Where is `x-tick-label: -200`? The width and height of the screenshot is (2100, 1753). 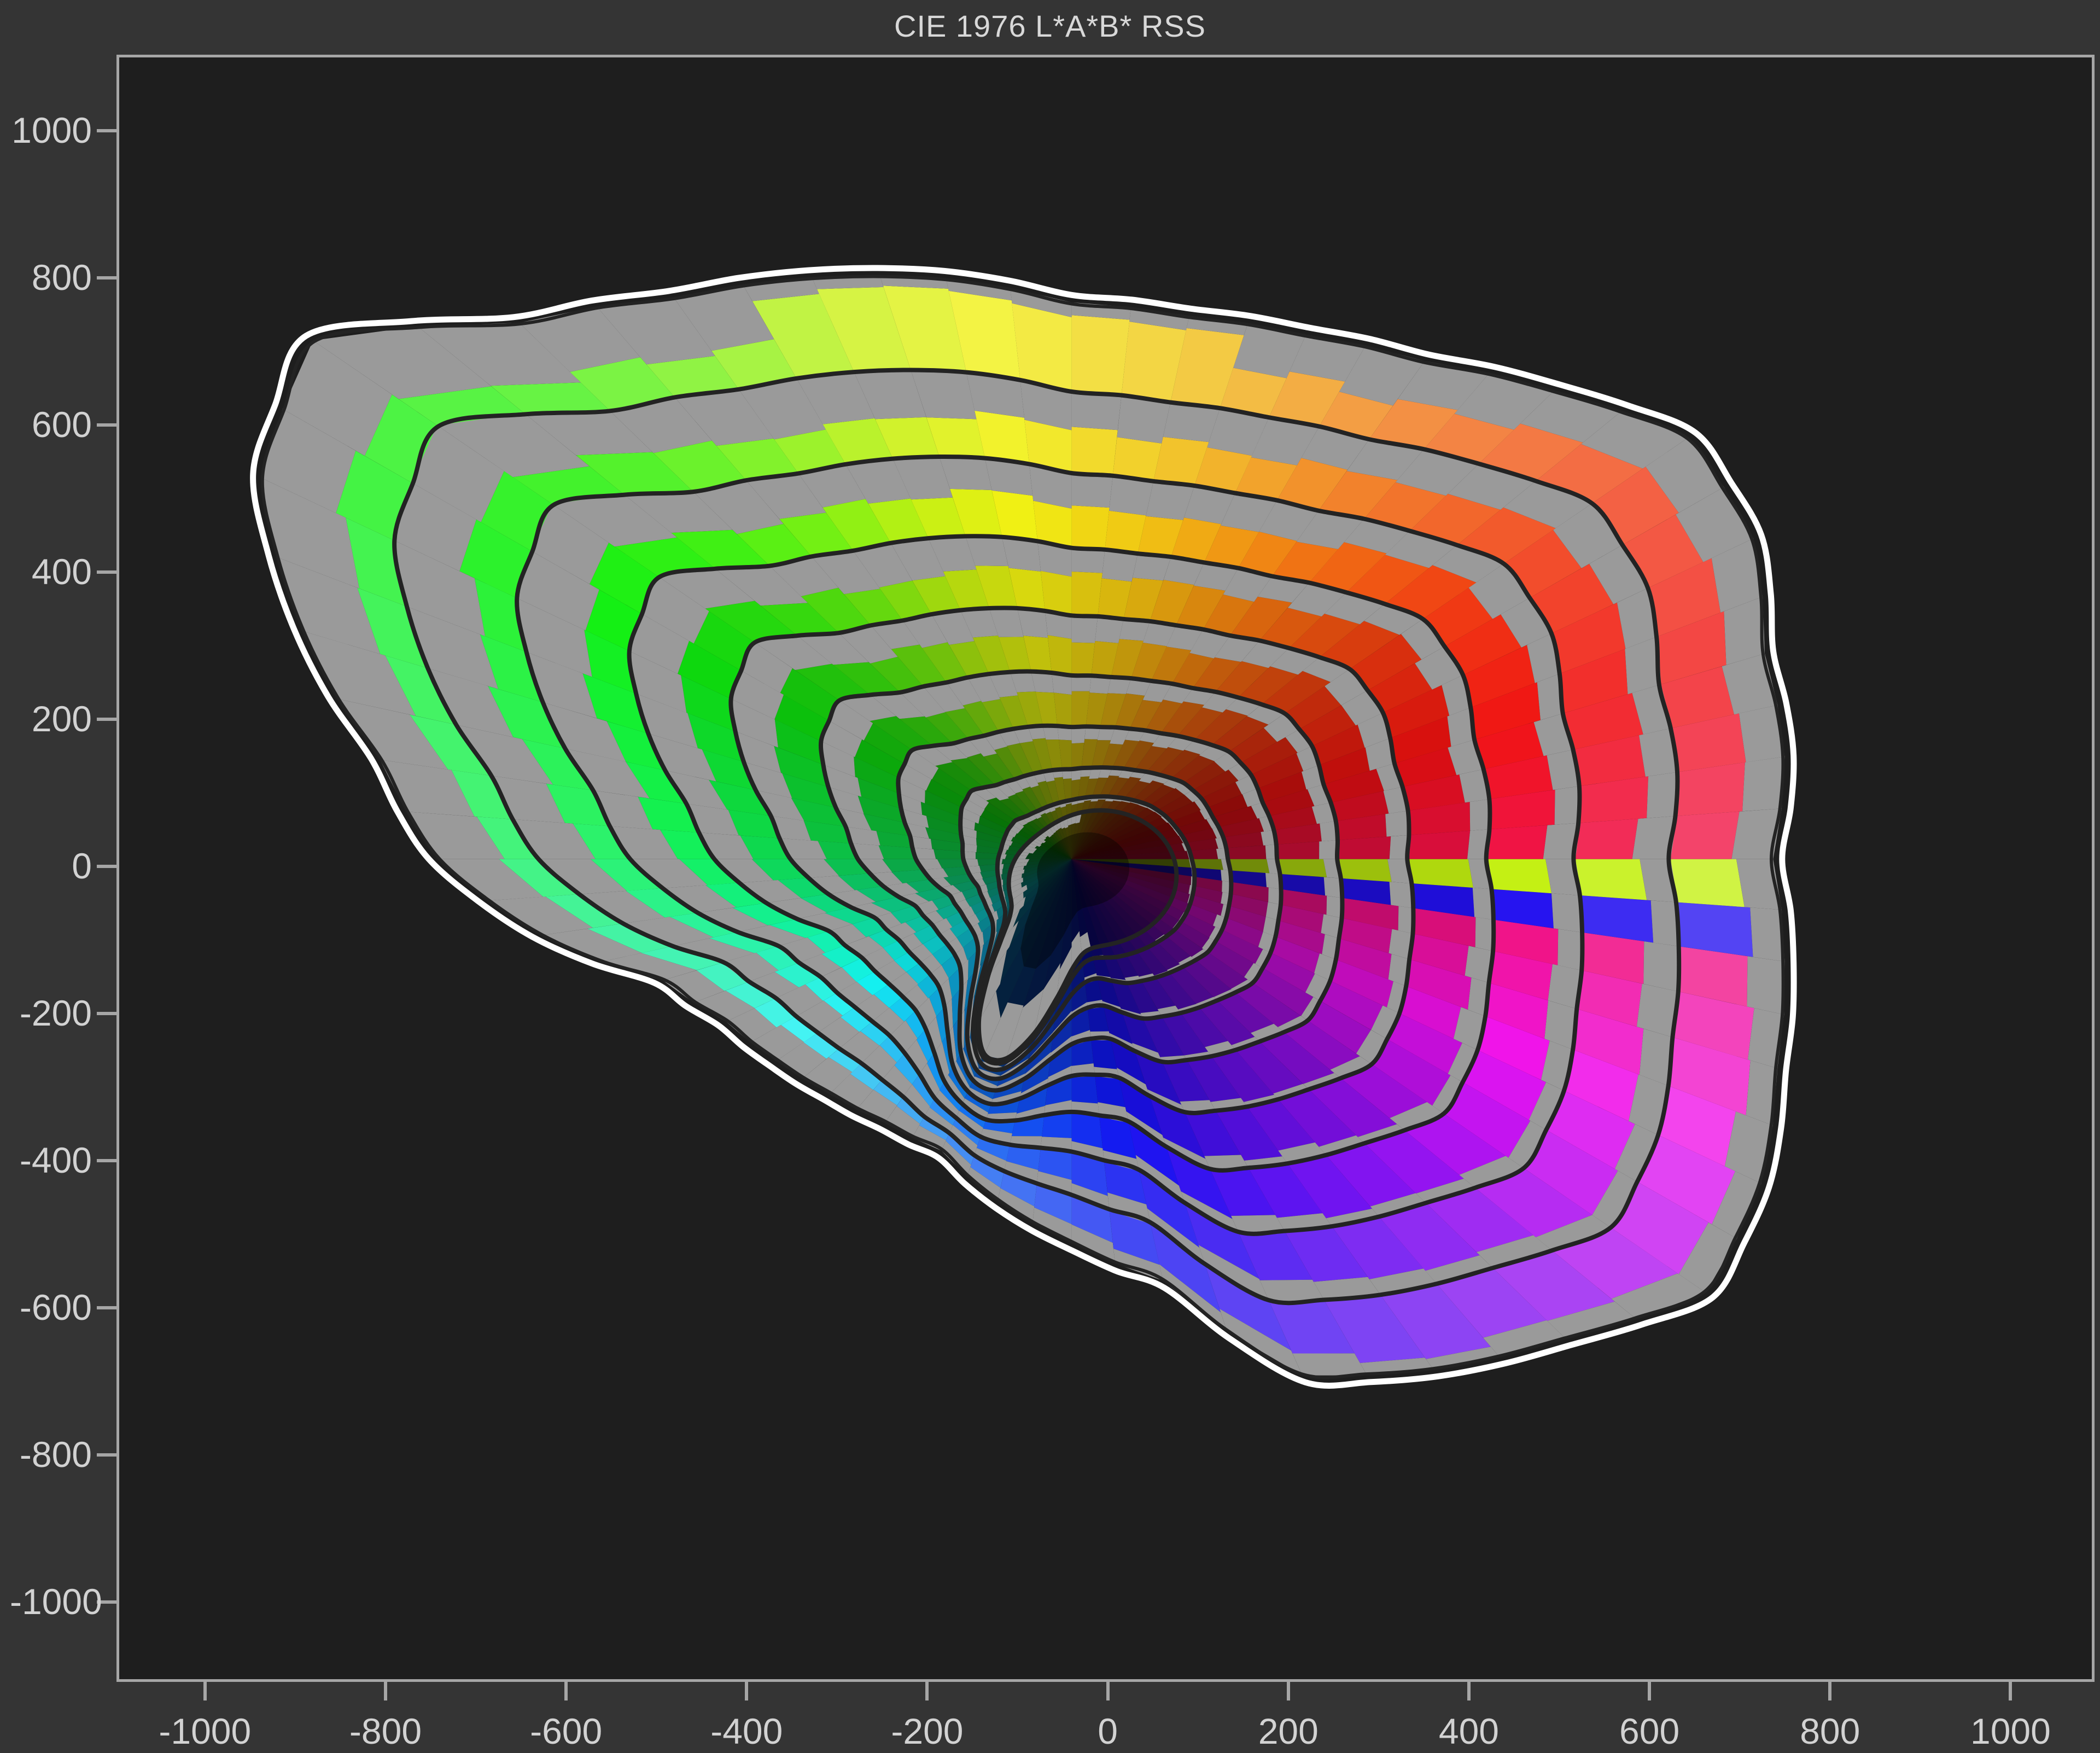
x-tick-label: -200 is located at coordinates (927, 1731).